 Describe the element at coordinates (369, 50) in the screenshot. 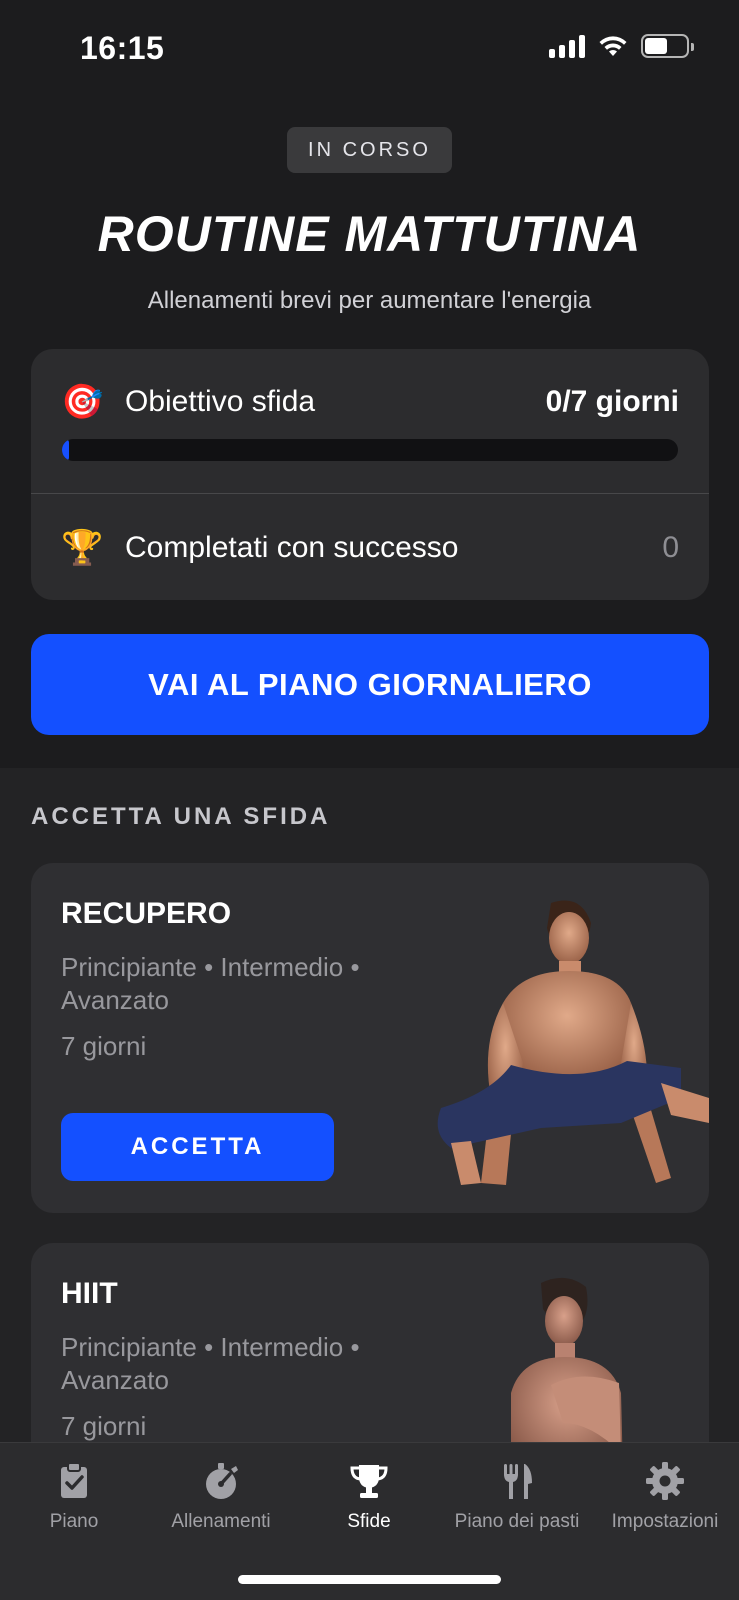

I see `status-bar: 16:15` at that location.